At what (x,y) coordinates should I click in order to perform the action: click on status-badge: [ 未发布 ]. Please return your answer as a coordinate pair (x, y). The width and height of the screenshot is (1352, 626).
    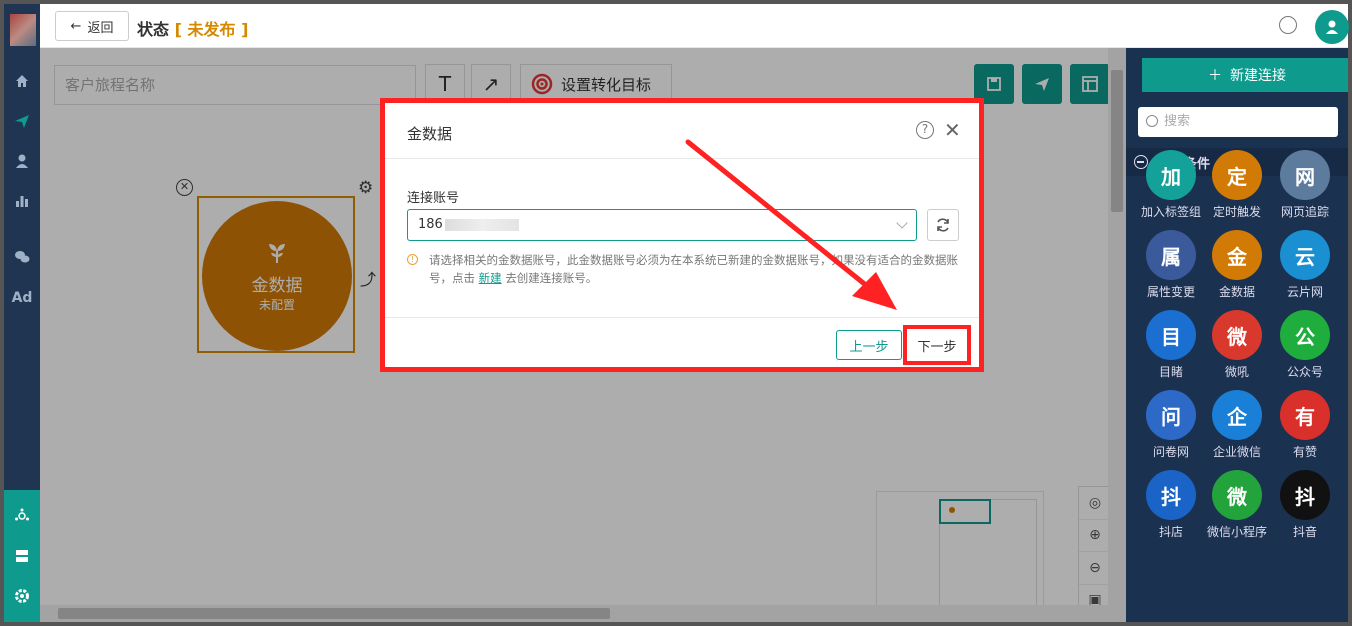
    Looking at the image, I should click on (211, 29).